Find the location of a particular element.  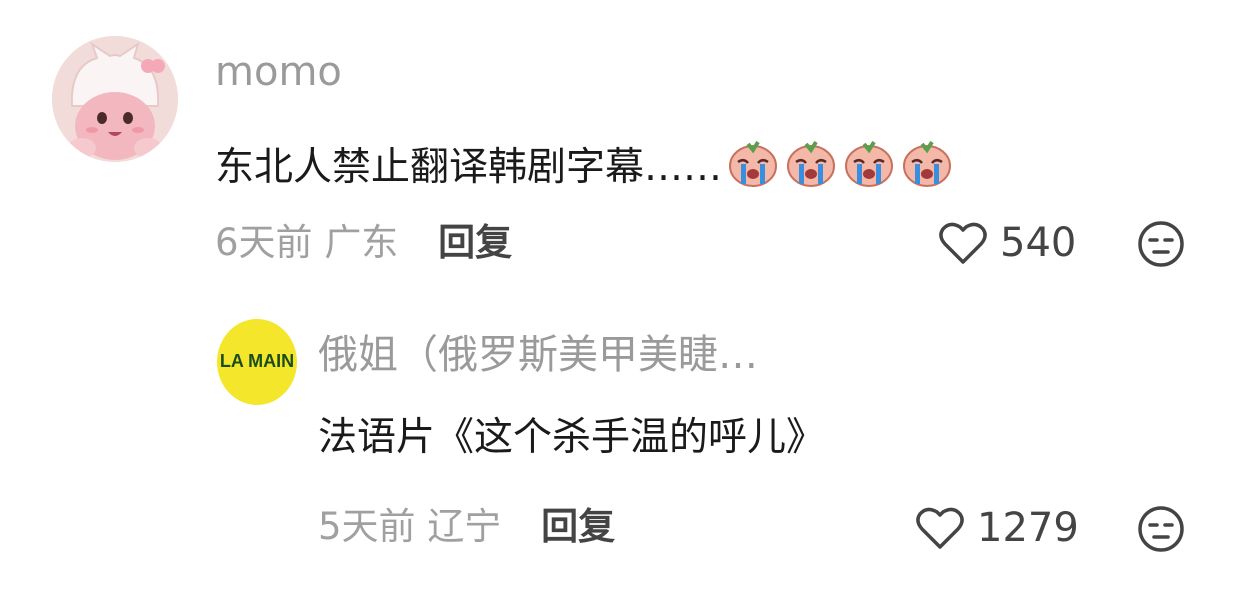

pink-cat-hat-character-icon is located at coordinates (115, 99).